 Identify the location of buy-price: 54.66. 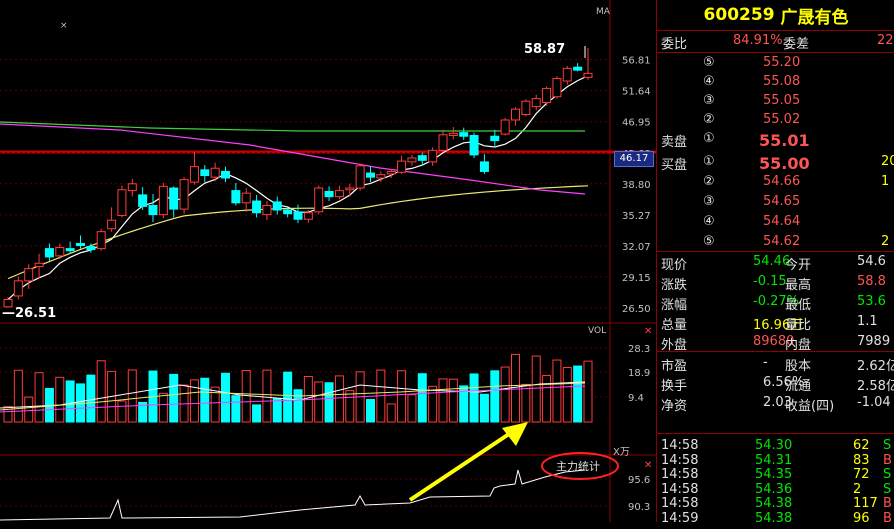
(782, 181).